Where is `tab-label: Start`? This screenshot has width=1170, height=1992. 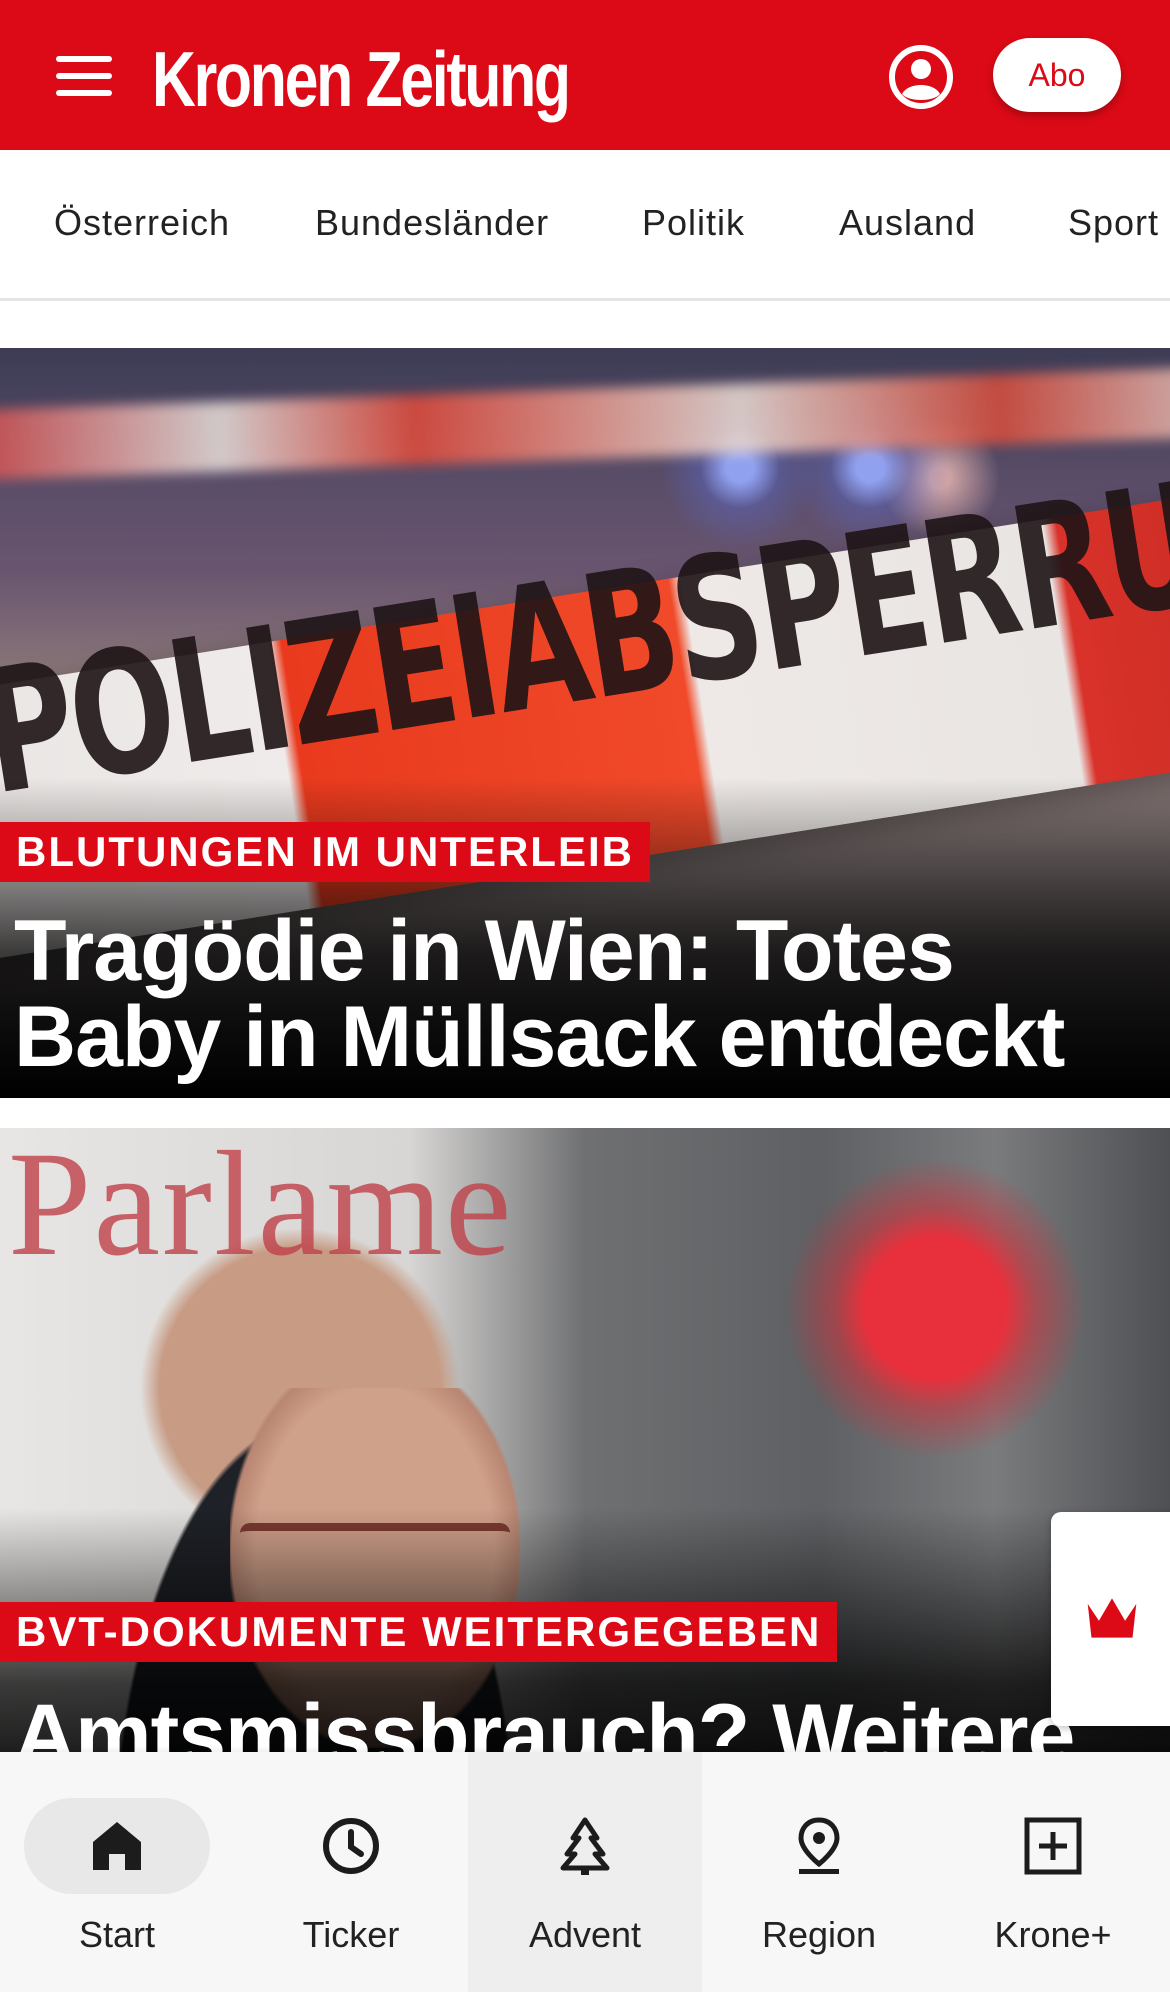 tab-label: Start is located at coordinates (117, 1934).